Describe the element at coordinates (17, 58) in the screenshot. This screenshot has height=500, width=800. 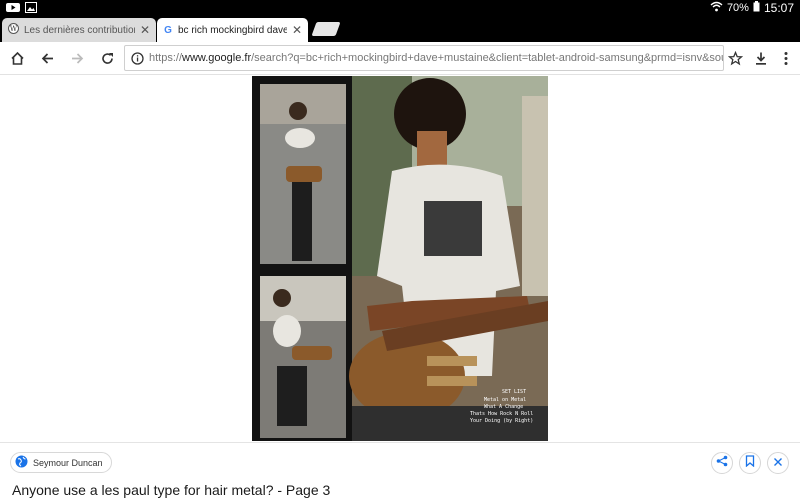
I see `home-icon` at that location.